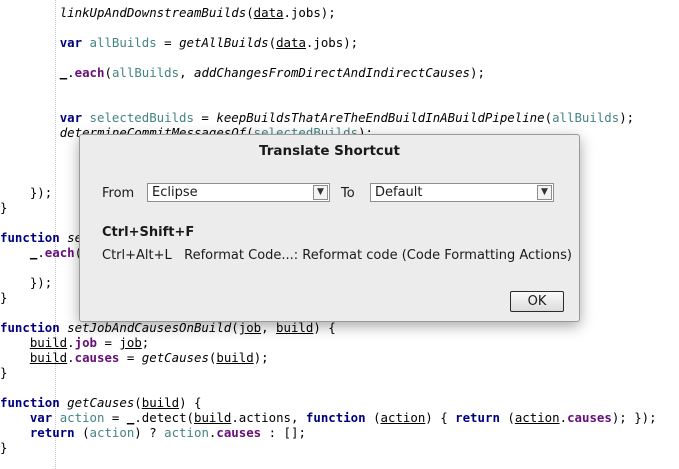  What do you see at coordinates (149, 327) in the screenshot?
I see `code-token: setJobAndCausesOnBuild` at bounding box center [149, 327].